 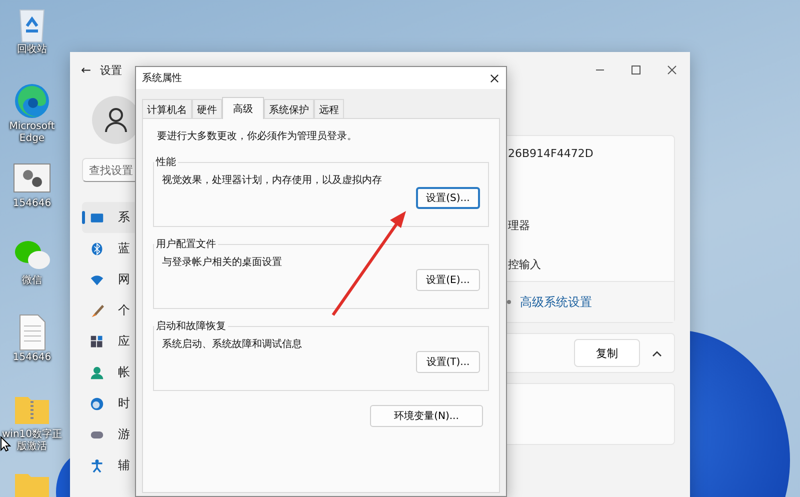 I want to click on group-description: 视觉效果，处理器计划，内存使用，以及虚拟内存, so click(x=272, y=180).